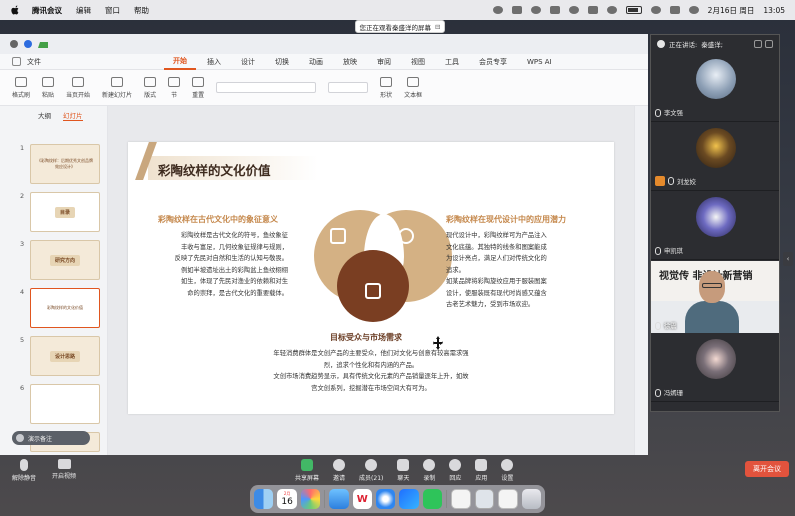  I want to click on slide-thumbnail-6: 6, so click(54, 406).